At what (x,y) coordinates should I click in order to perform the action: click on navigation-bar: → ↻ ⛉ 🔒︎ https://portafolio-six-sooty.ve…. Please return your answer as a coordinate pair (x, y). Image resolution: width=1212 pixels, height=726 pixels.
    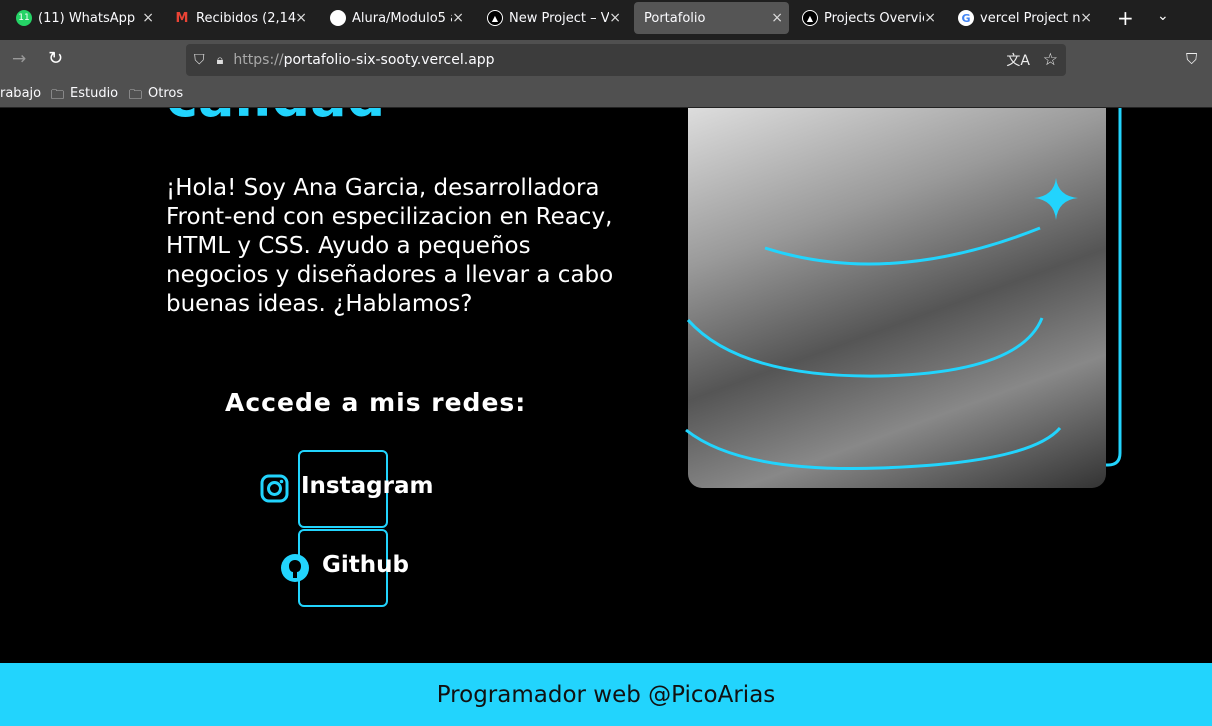
    Looking at the image, I should click on (606, 60).